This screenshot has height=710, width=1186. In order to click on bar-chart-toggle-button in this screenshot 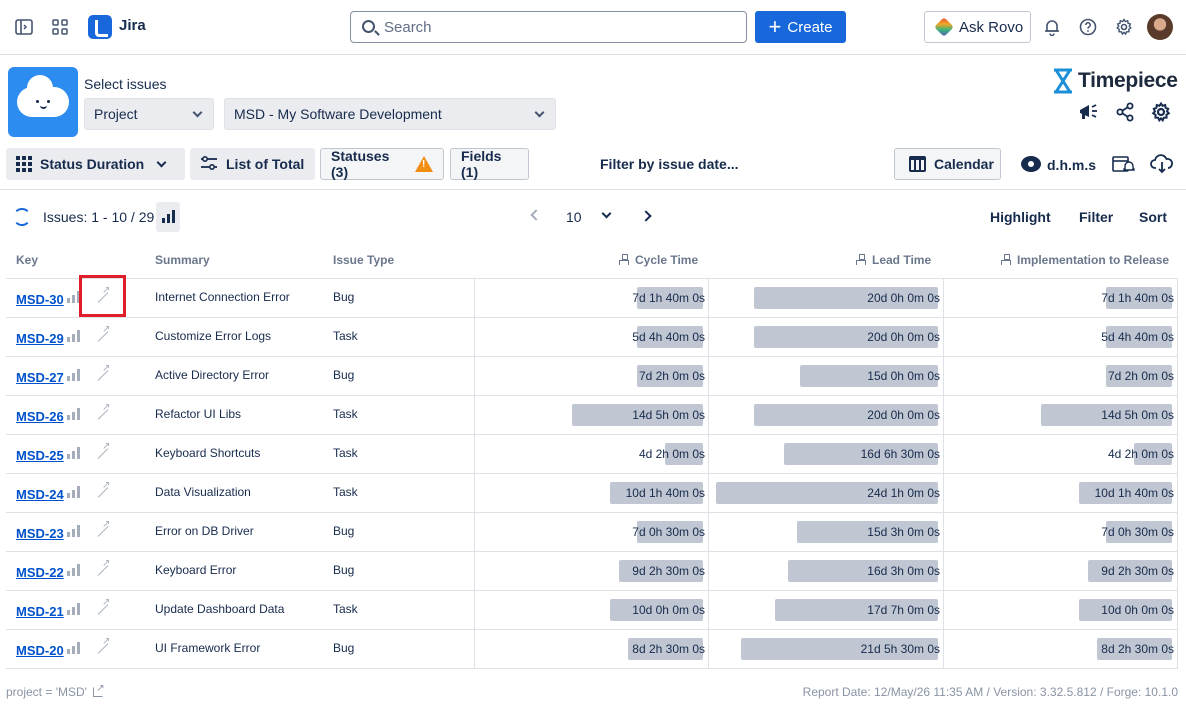, I will do `click(168, 217)`.